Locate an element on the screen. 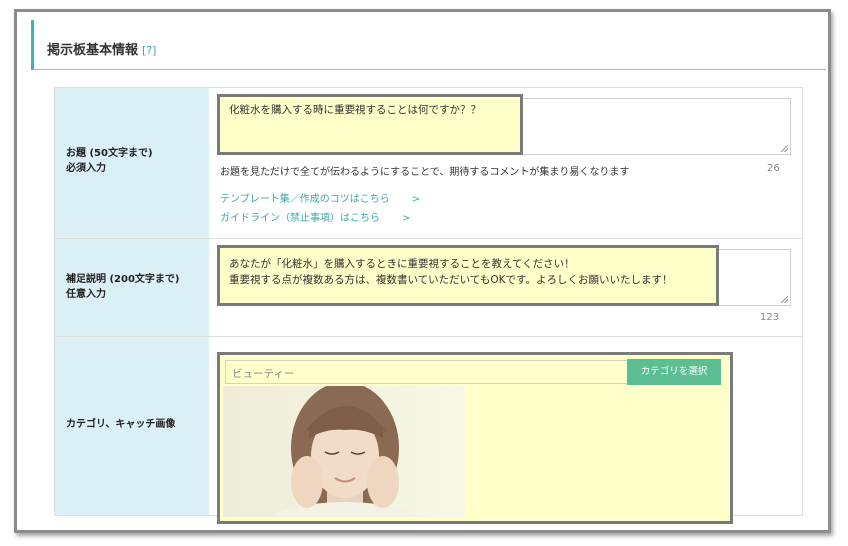  category-label: カテゴリ、キャッチ画像 is located at coordinates (121, 424).